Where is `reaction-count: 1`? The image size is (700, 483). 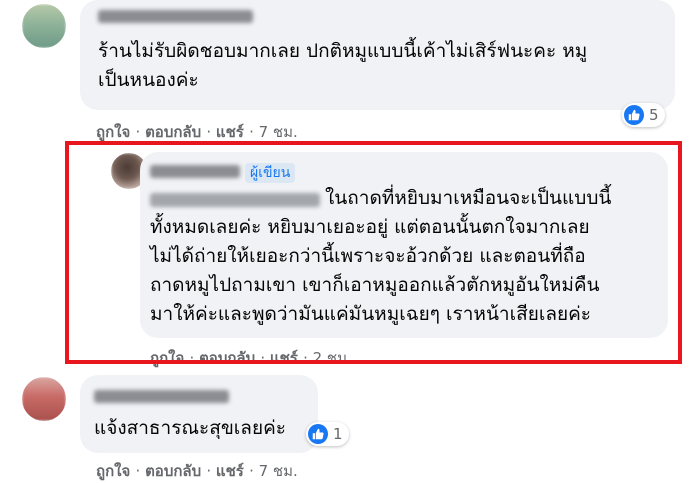 reaction-count: 1 is located at coordinates (338, 434).